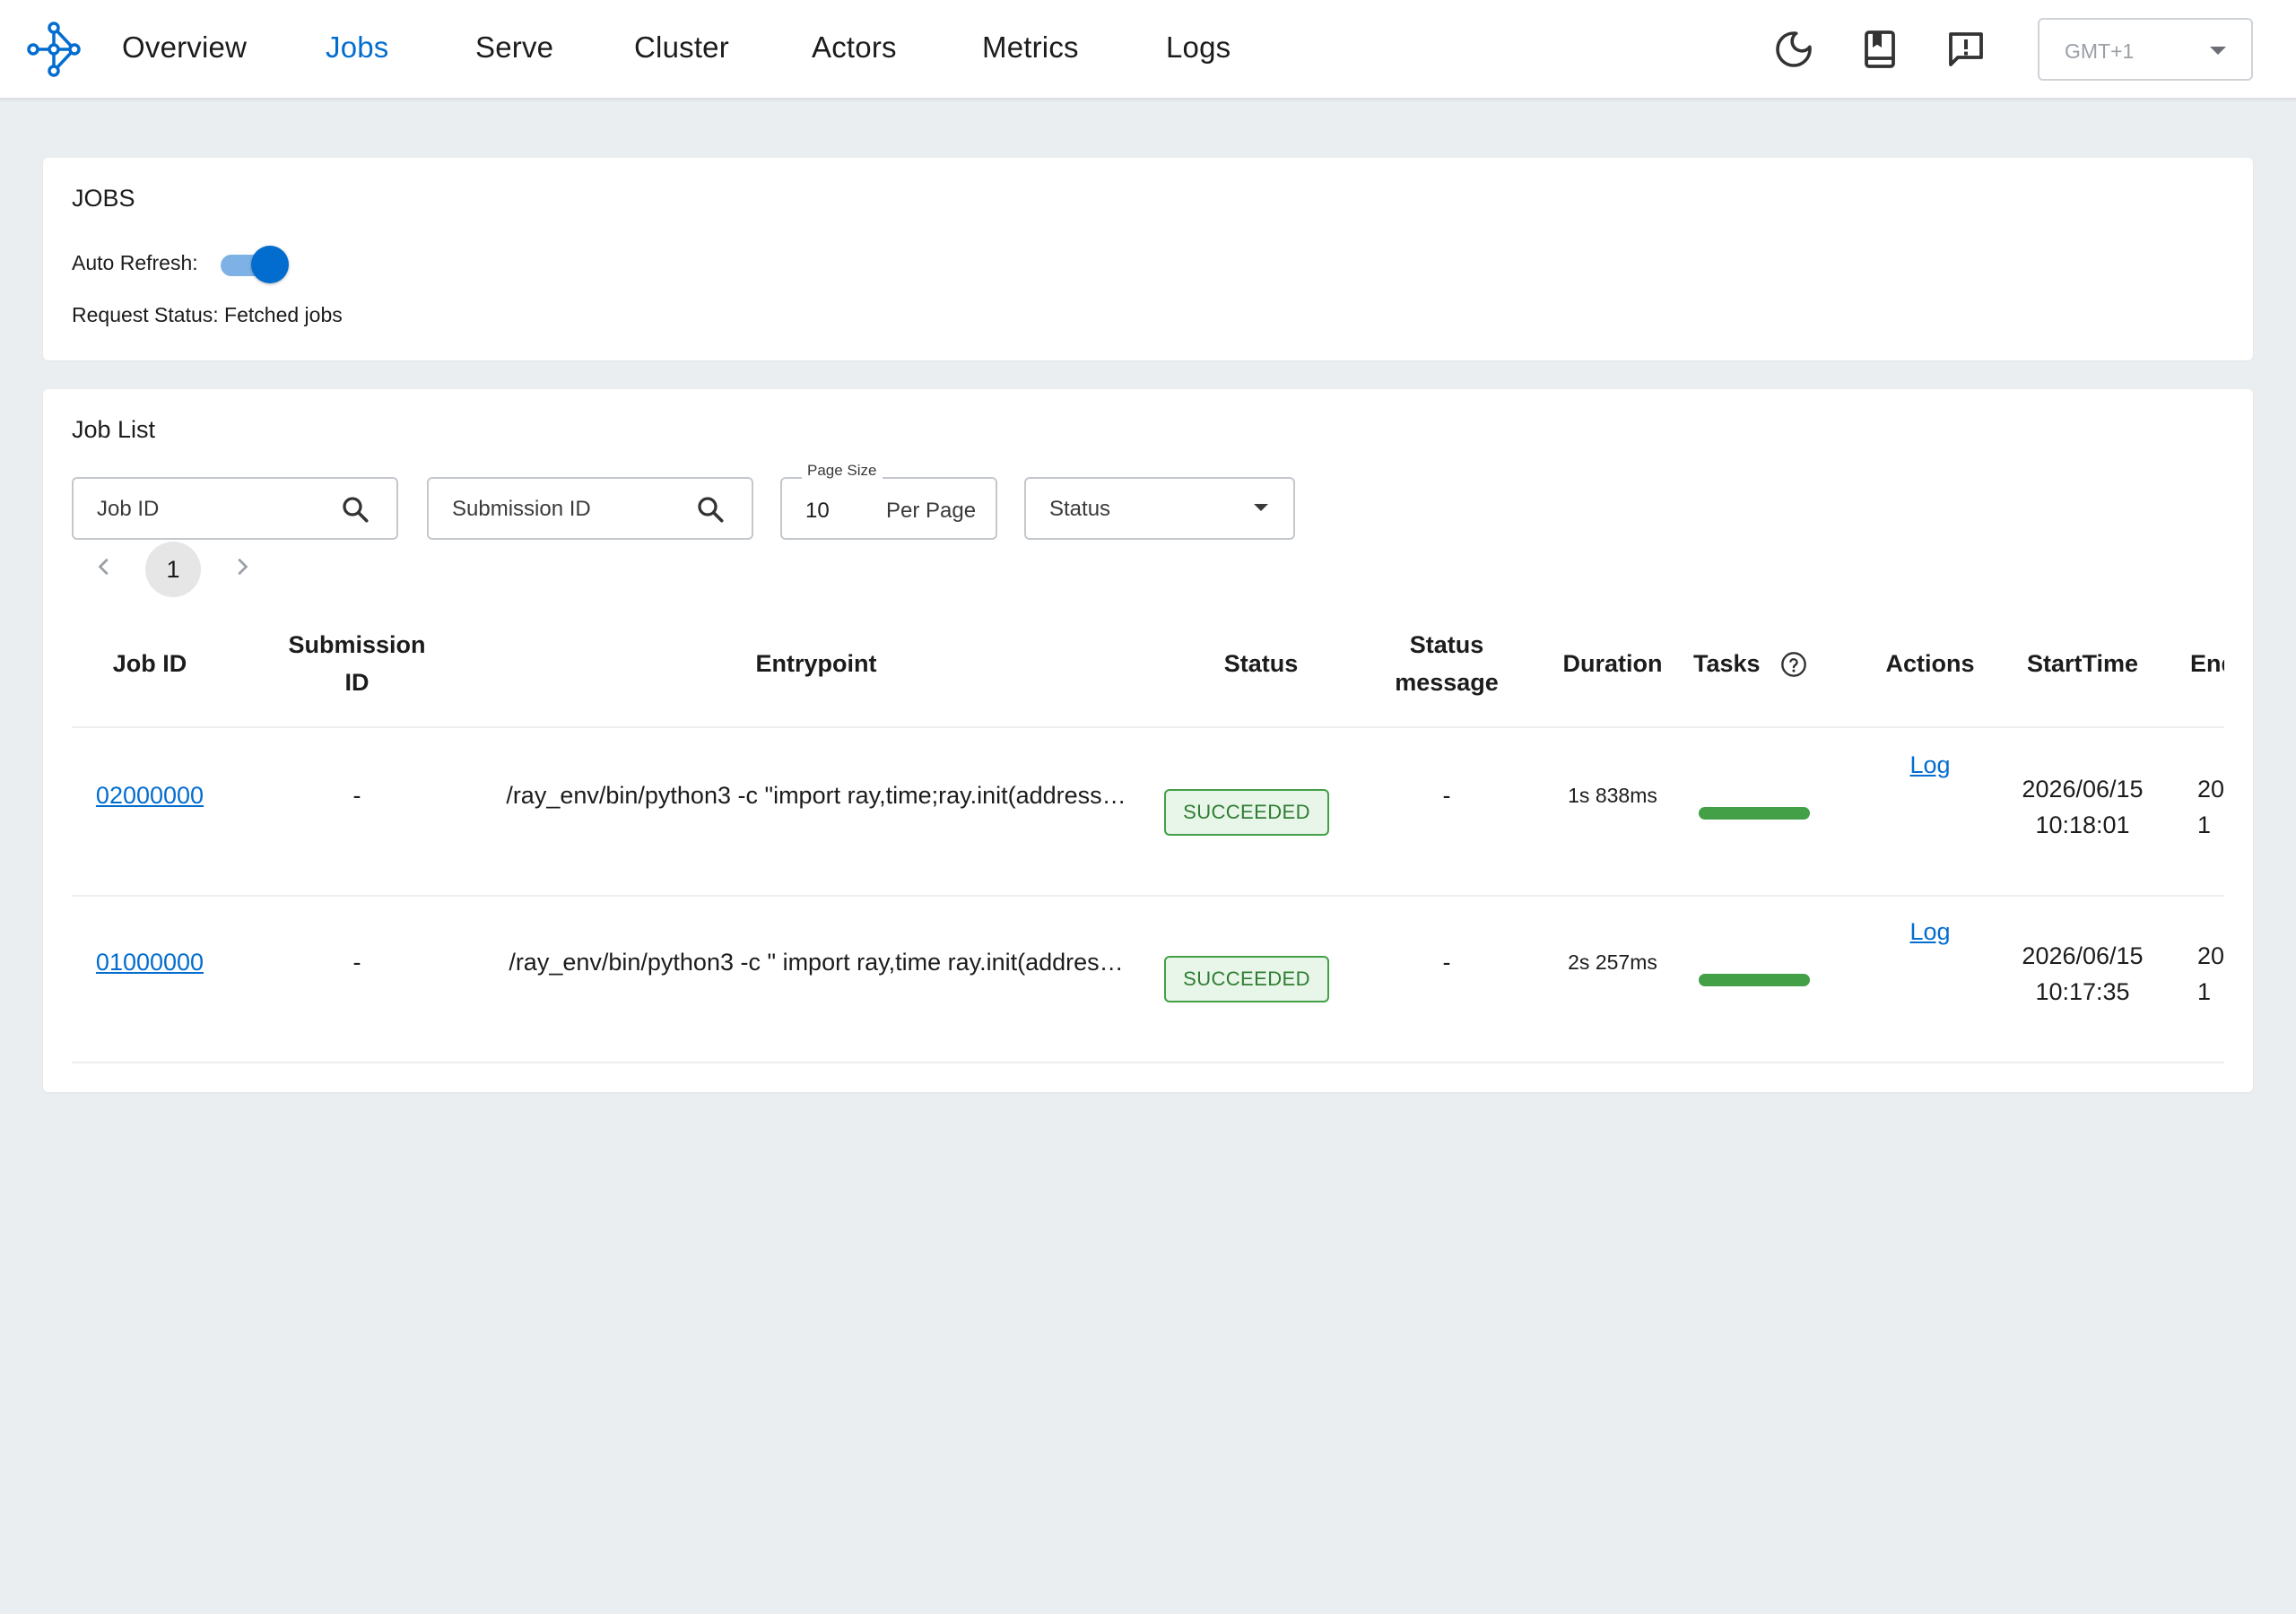 This screenshot has width=2296, height=1614. I want to click on col-header-submission-id: Submission ID, so click(357, 664).